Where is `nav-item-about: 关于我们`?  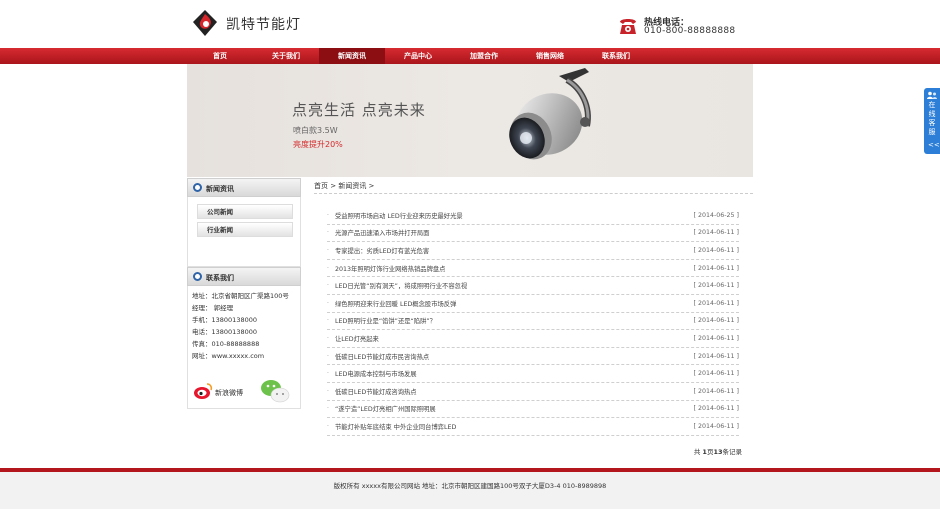 nav-item-about: 关于我们 is located at coordinates (286, 56).